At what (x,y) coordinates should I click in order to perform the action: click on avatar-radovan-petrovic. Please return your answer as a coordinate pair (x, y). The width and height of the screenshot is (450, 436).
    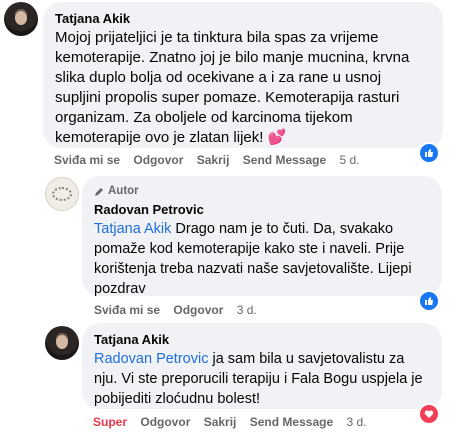
    Looking at the image, I should click on (62, 194).